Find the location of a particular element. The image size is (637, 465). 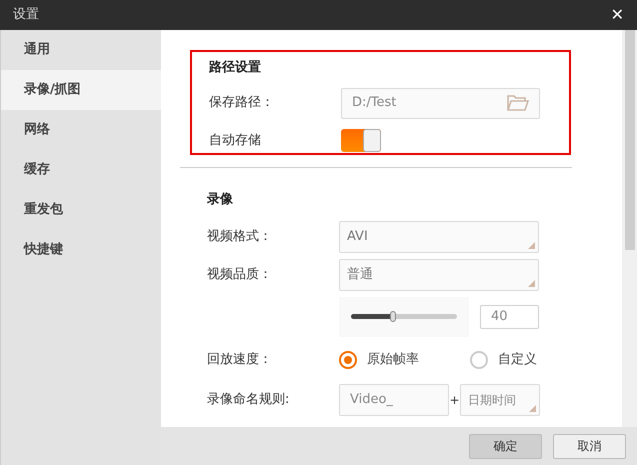

quality-value-field: 40 is located at coordinates (509, 316).